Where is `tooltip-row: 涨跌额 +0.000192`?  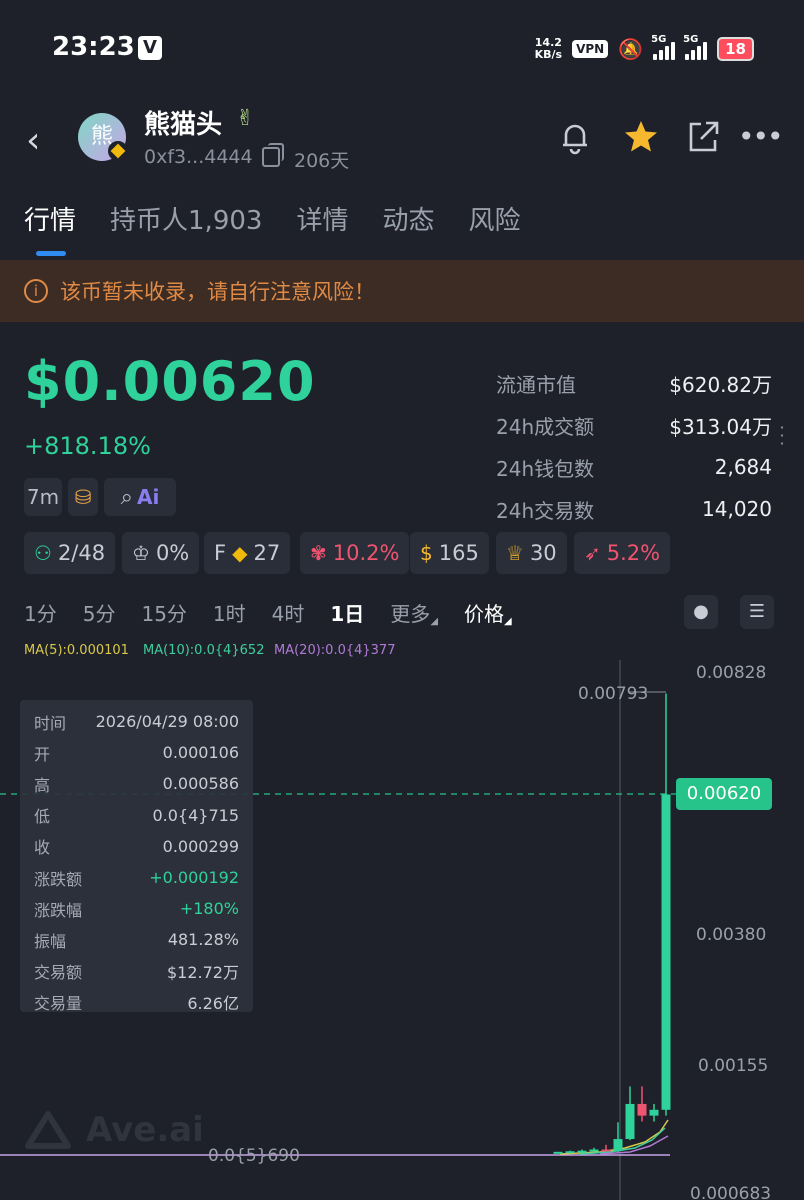 tooltip-row: 涨跌额 +0.000192 is located at coordinates (136, 878).